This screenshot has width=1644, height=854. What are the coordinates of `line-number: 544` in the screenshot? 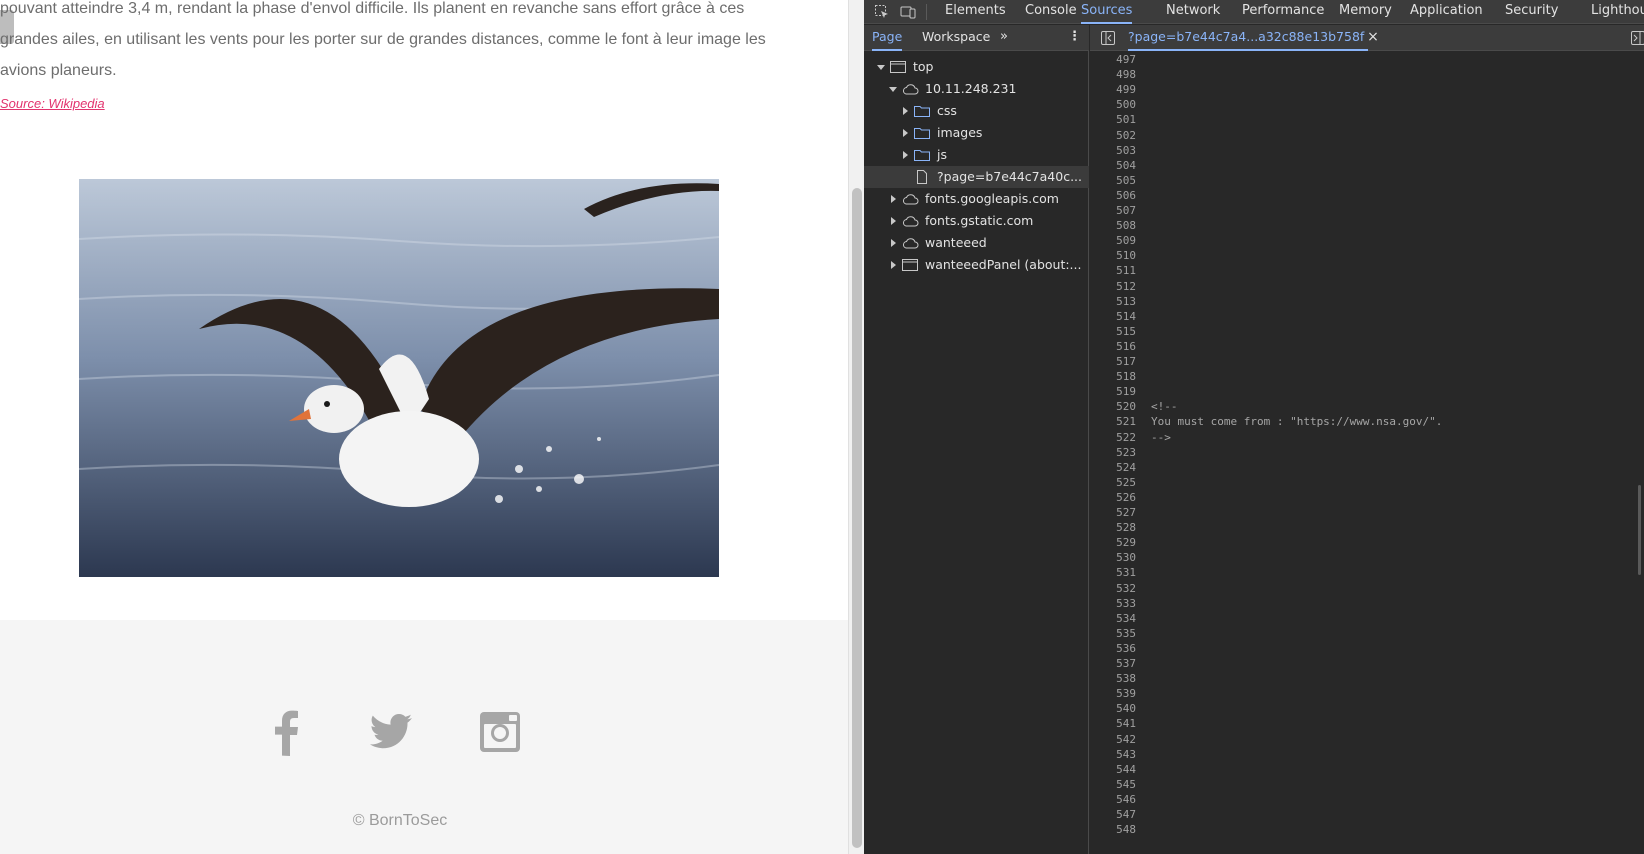 It's located at (1126, 769).